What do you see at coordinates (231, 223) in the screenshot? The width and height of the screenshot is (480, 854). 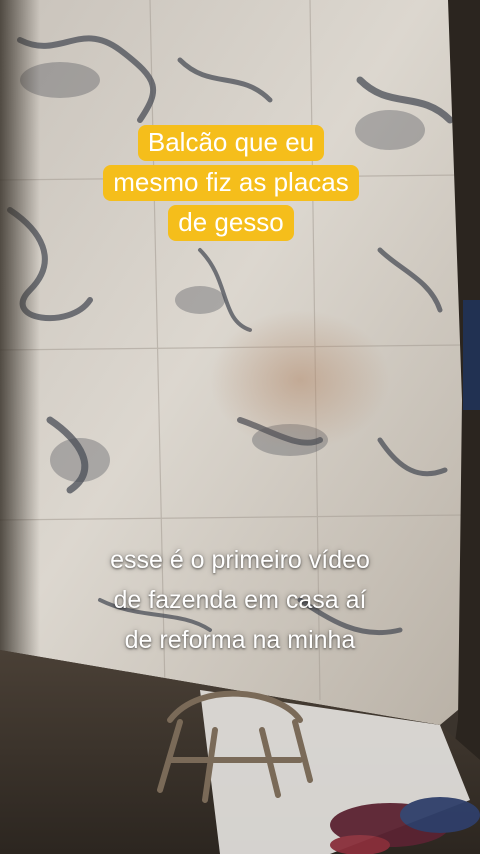 I see `top-caption-line: de gesso` at bounding box center [231, 223].